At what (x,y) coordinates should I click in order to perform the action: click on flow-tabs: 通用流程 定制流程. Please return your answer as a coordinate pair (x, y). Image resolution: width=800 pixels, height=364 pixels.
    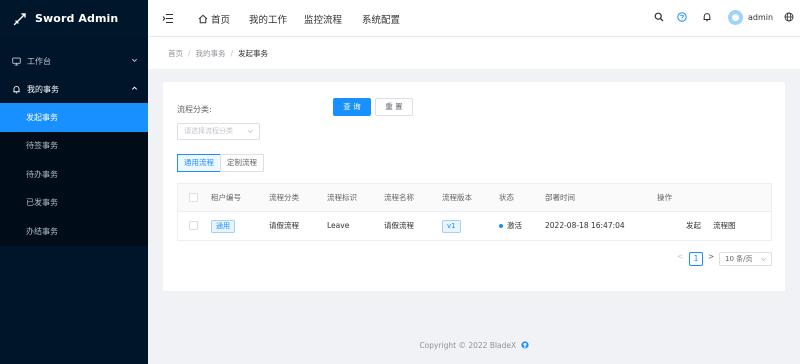
    Looking at the image, I should click on (220, 163).